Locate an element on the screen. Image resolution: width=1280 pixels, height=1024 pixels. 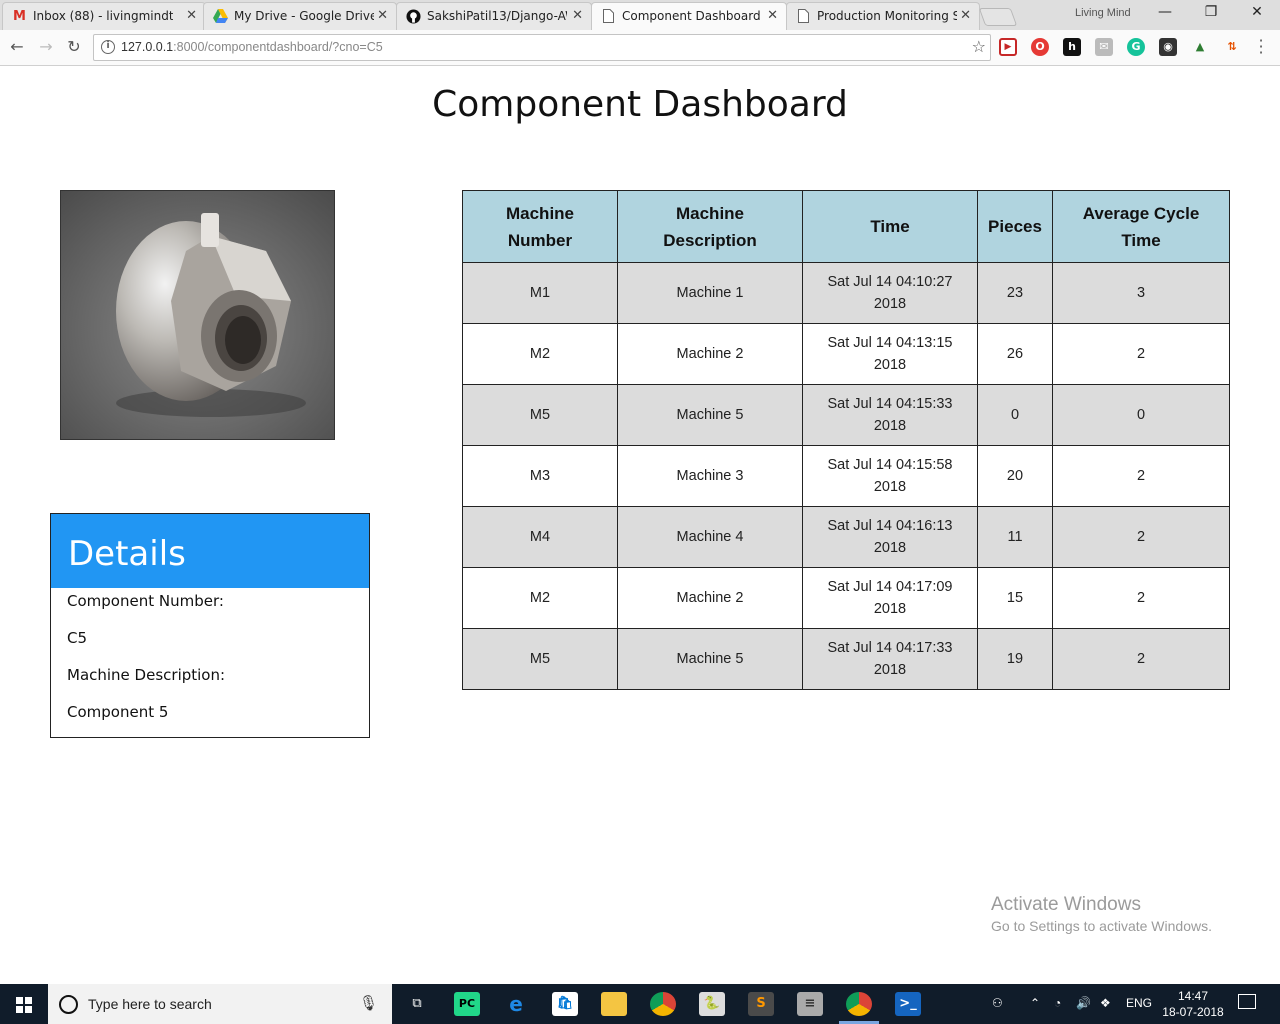
python-file-icon: 🐍 is located at coordinates (712, 1004).